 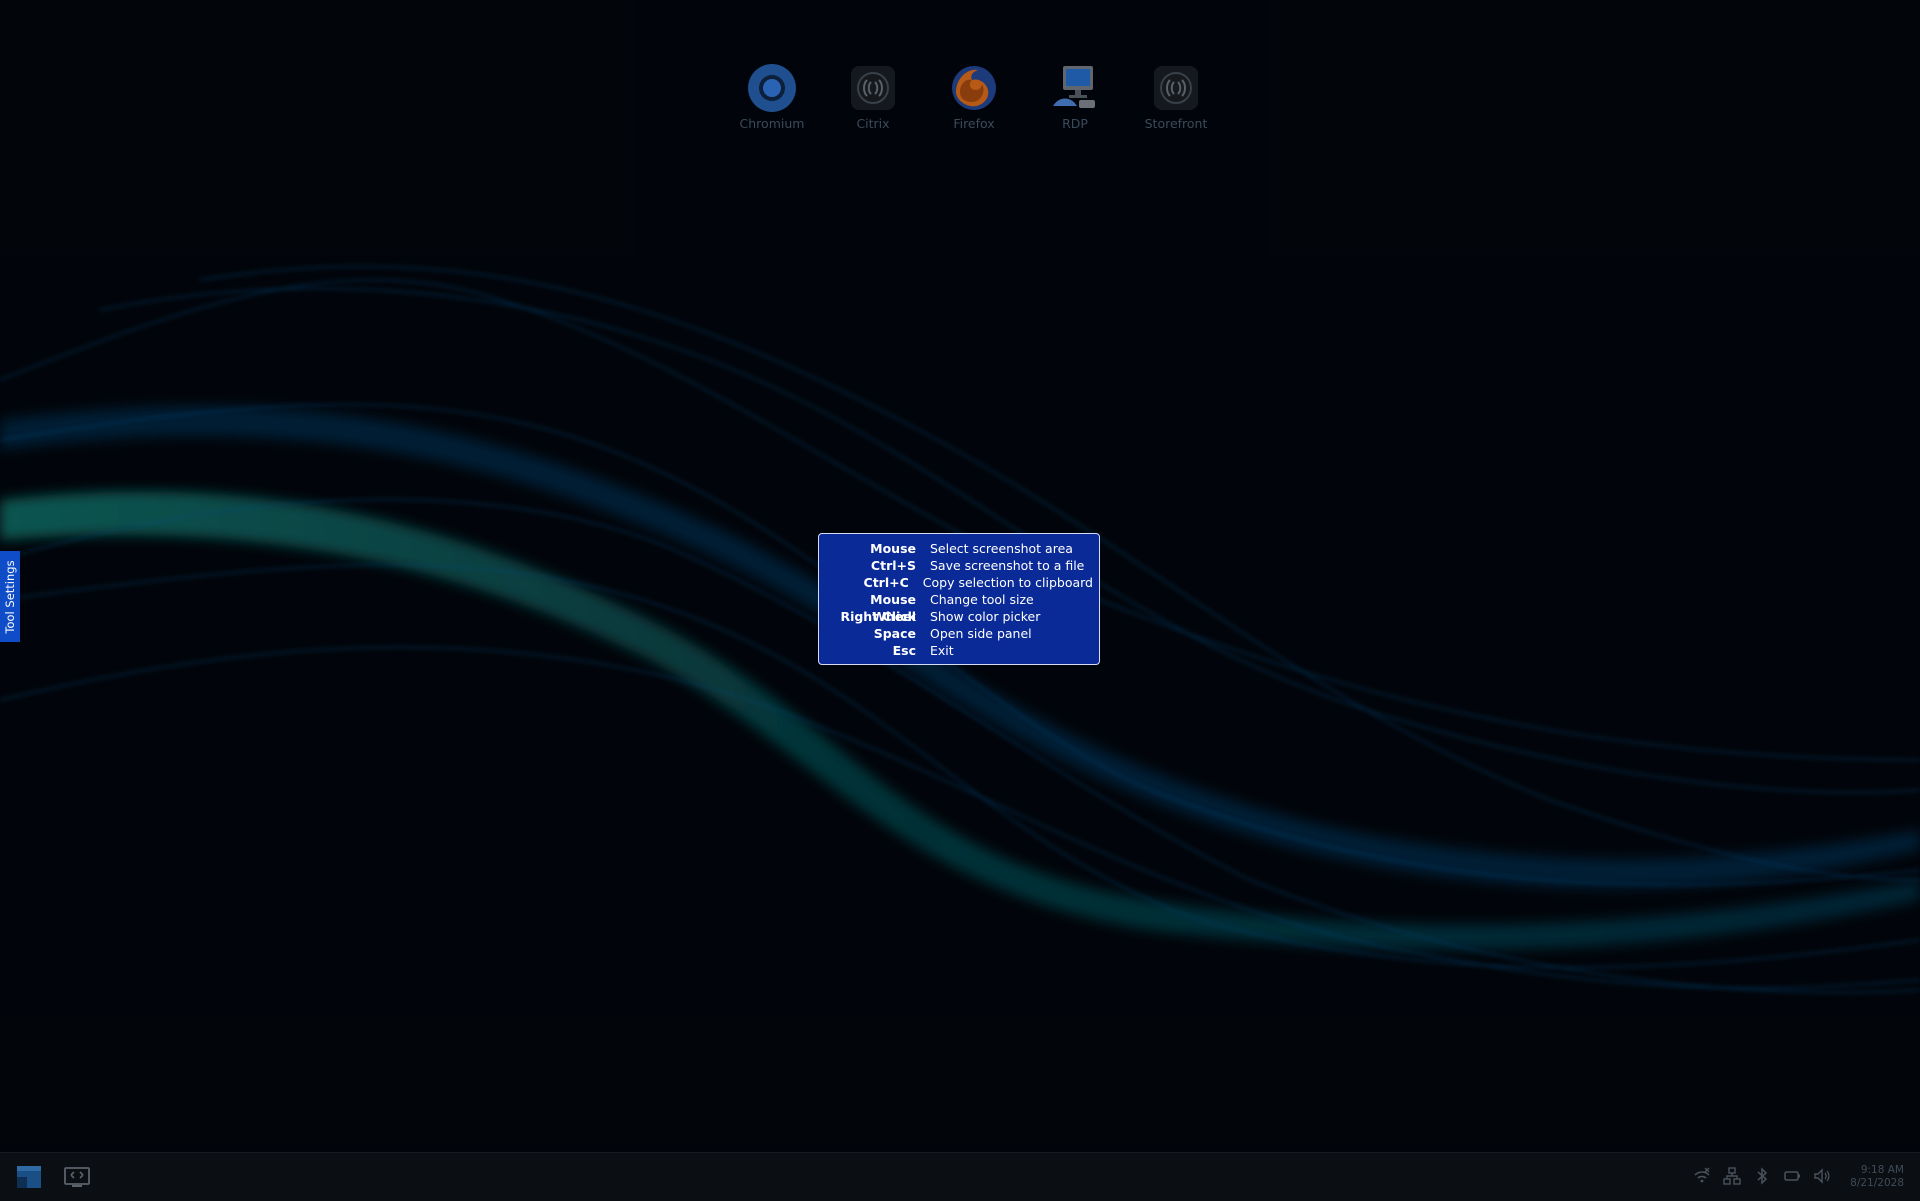 I want to click on help-key: Esc, so click(x=904, y=650).